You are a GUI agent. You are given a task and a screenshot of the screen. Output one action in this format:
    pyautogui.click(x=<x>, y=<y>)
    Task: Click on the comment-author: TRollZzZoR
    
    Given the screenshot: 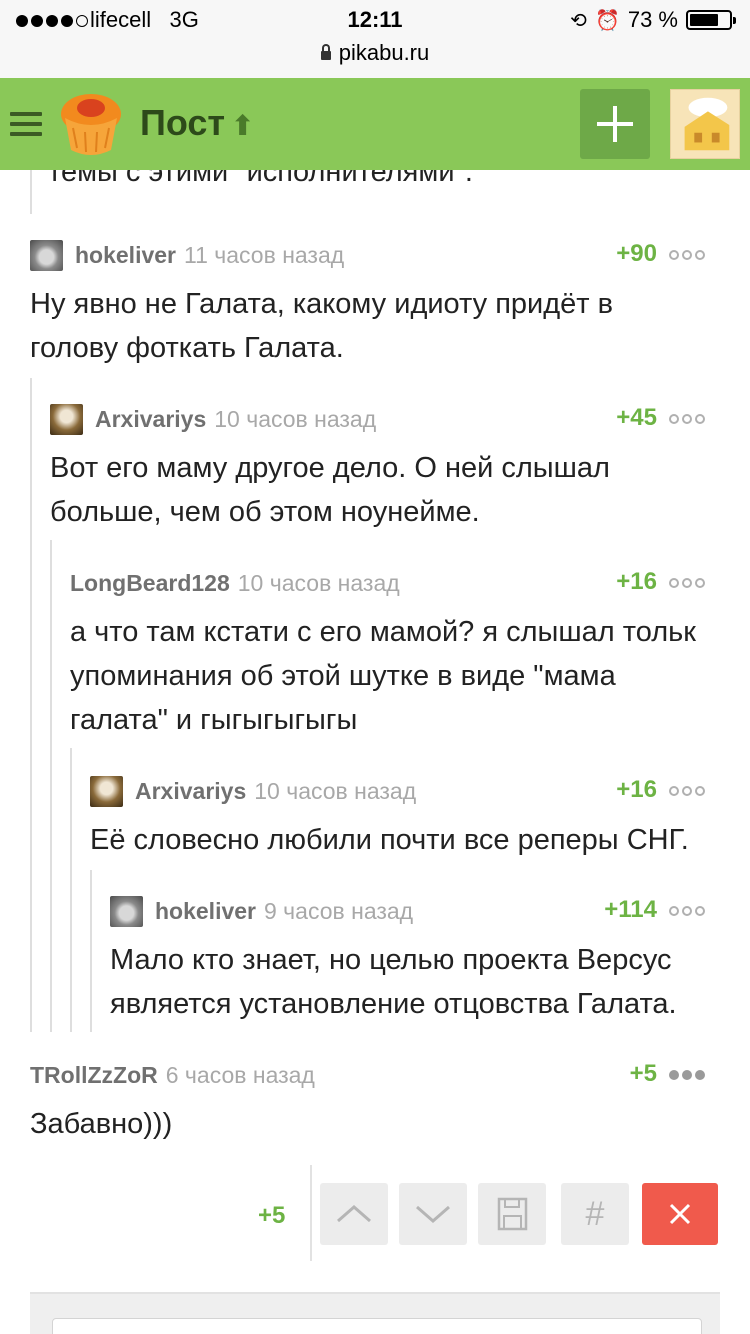 What is the action you would take?
    pyautogui.click(x=94, y=1075)
    